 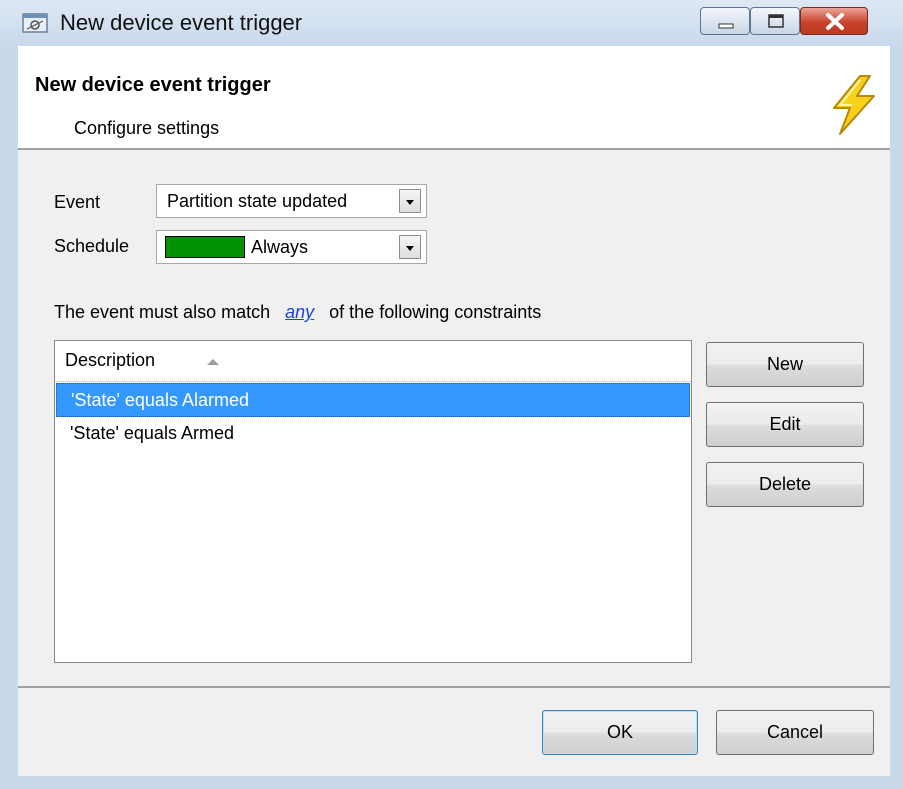 What do you see at coordinates (160, 400) in the screenshot?
I see `list-item-text: 'State' equals Alarmed` at bounding box center [160, 400].